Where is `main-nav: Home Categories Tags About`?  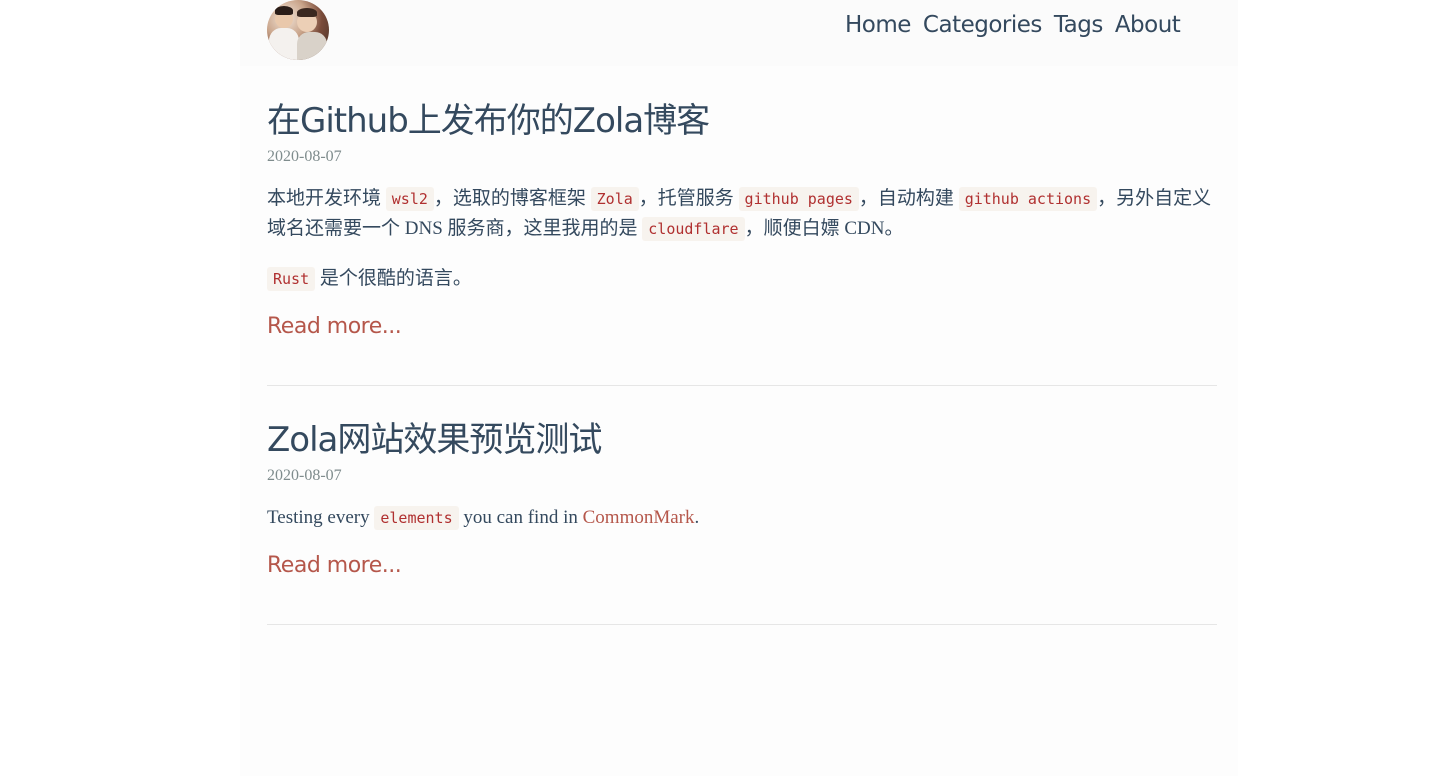
main-nav: Home Categories Tags About is located at coordinates (1013, 25).